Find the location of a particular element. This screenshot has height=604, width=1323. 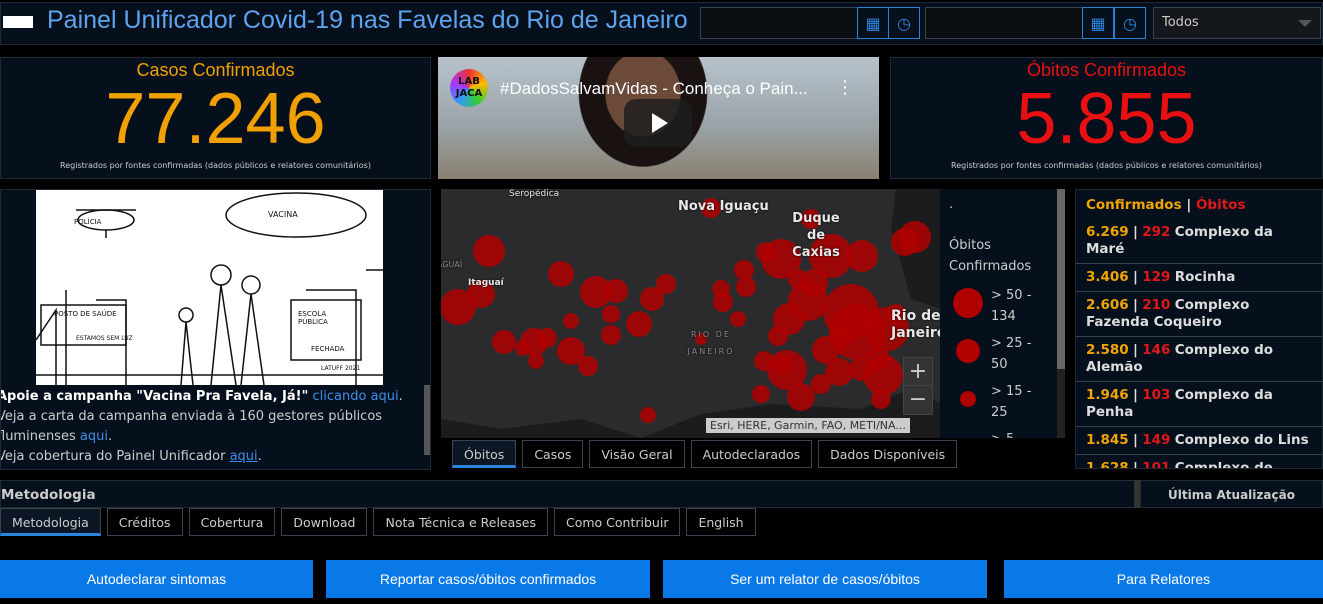

map-tab-4: Dados Disponíveis is located at coordinates (888, 454).